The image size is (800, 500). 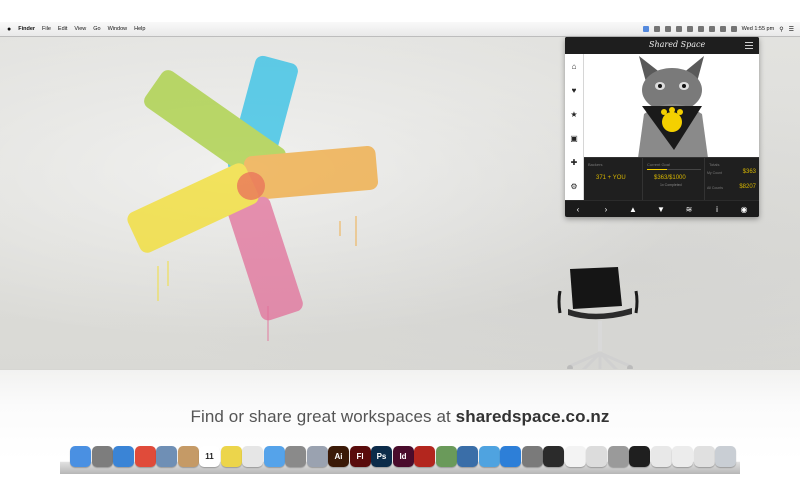 What do you see at coordinates (188, 456) in the screenshot?
I see `dock-contacts-icon` at bounding box center [188, 456].